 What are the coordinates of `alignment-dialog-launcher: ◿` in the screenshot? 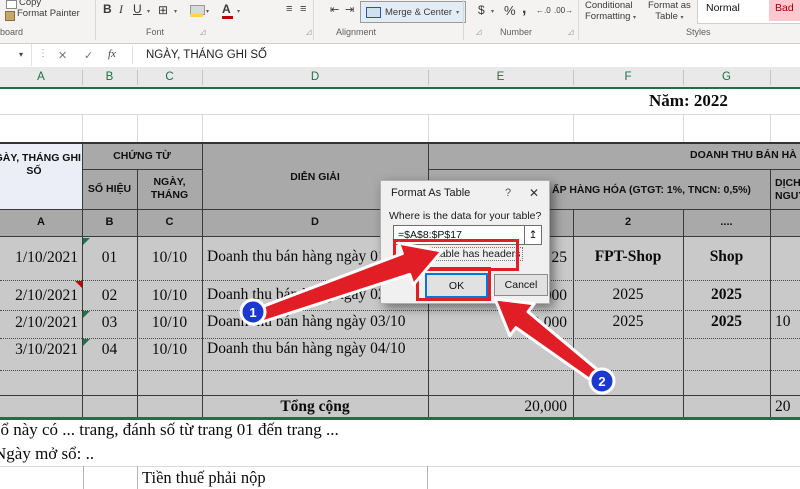 It's located at (478, 32).